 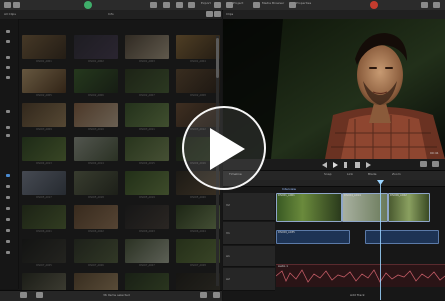 What do you see at coordinates (7, 5) in the screenshot?
I see `menu-icon` at bounding box center [7, 5].